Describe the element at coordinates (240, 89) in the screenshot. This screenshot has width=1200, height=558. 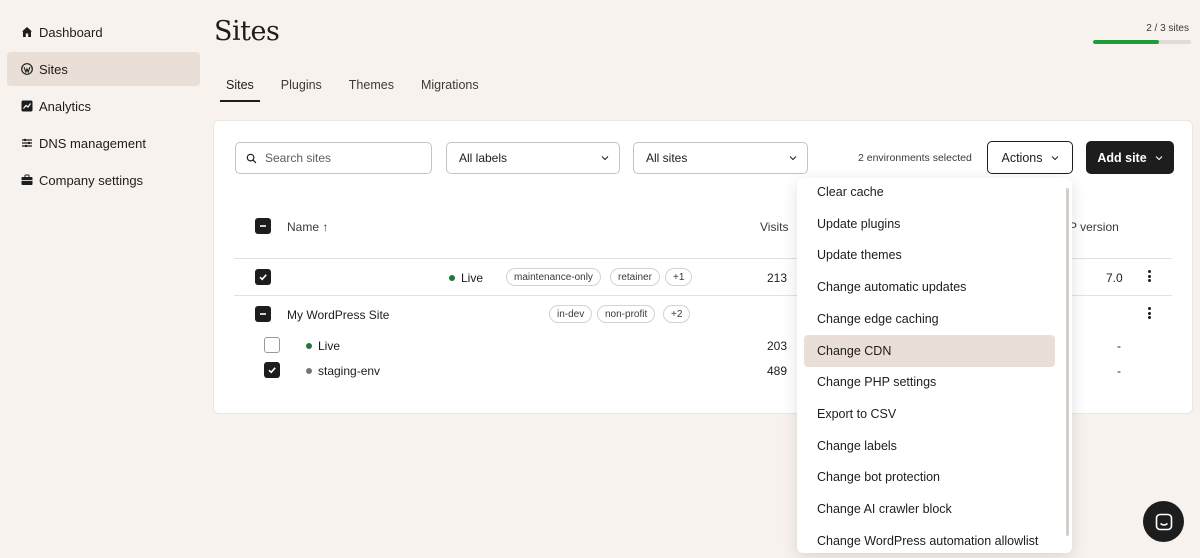
I see `tab-sites: Sites` at that location.